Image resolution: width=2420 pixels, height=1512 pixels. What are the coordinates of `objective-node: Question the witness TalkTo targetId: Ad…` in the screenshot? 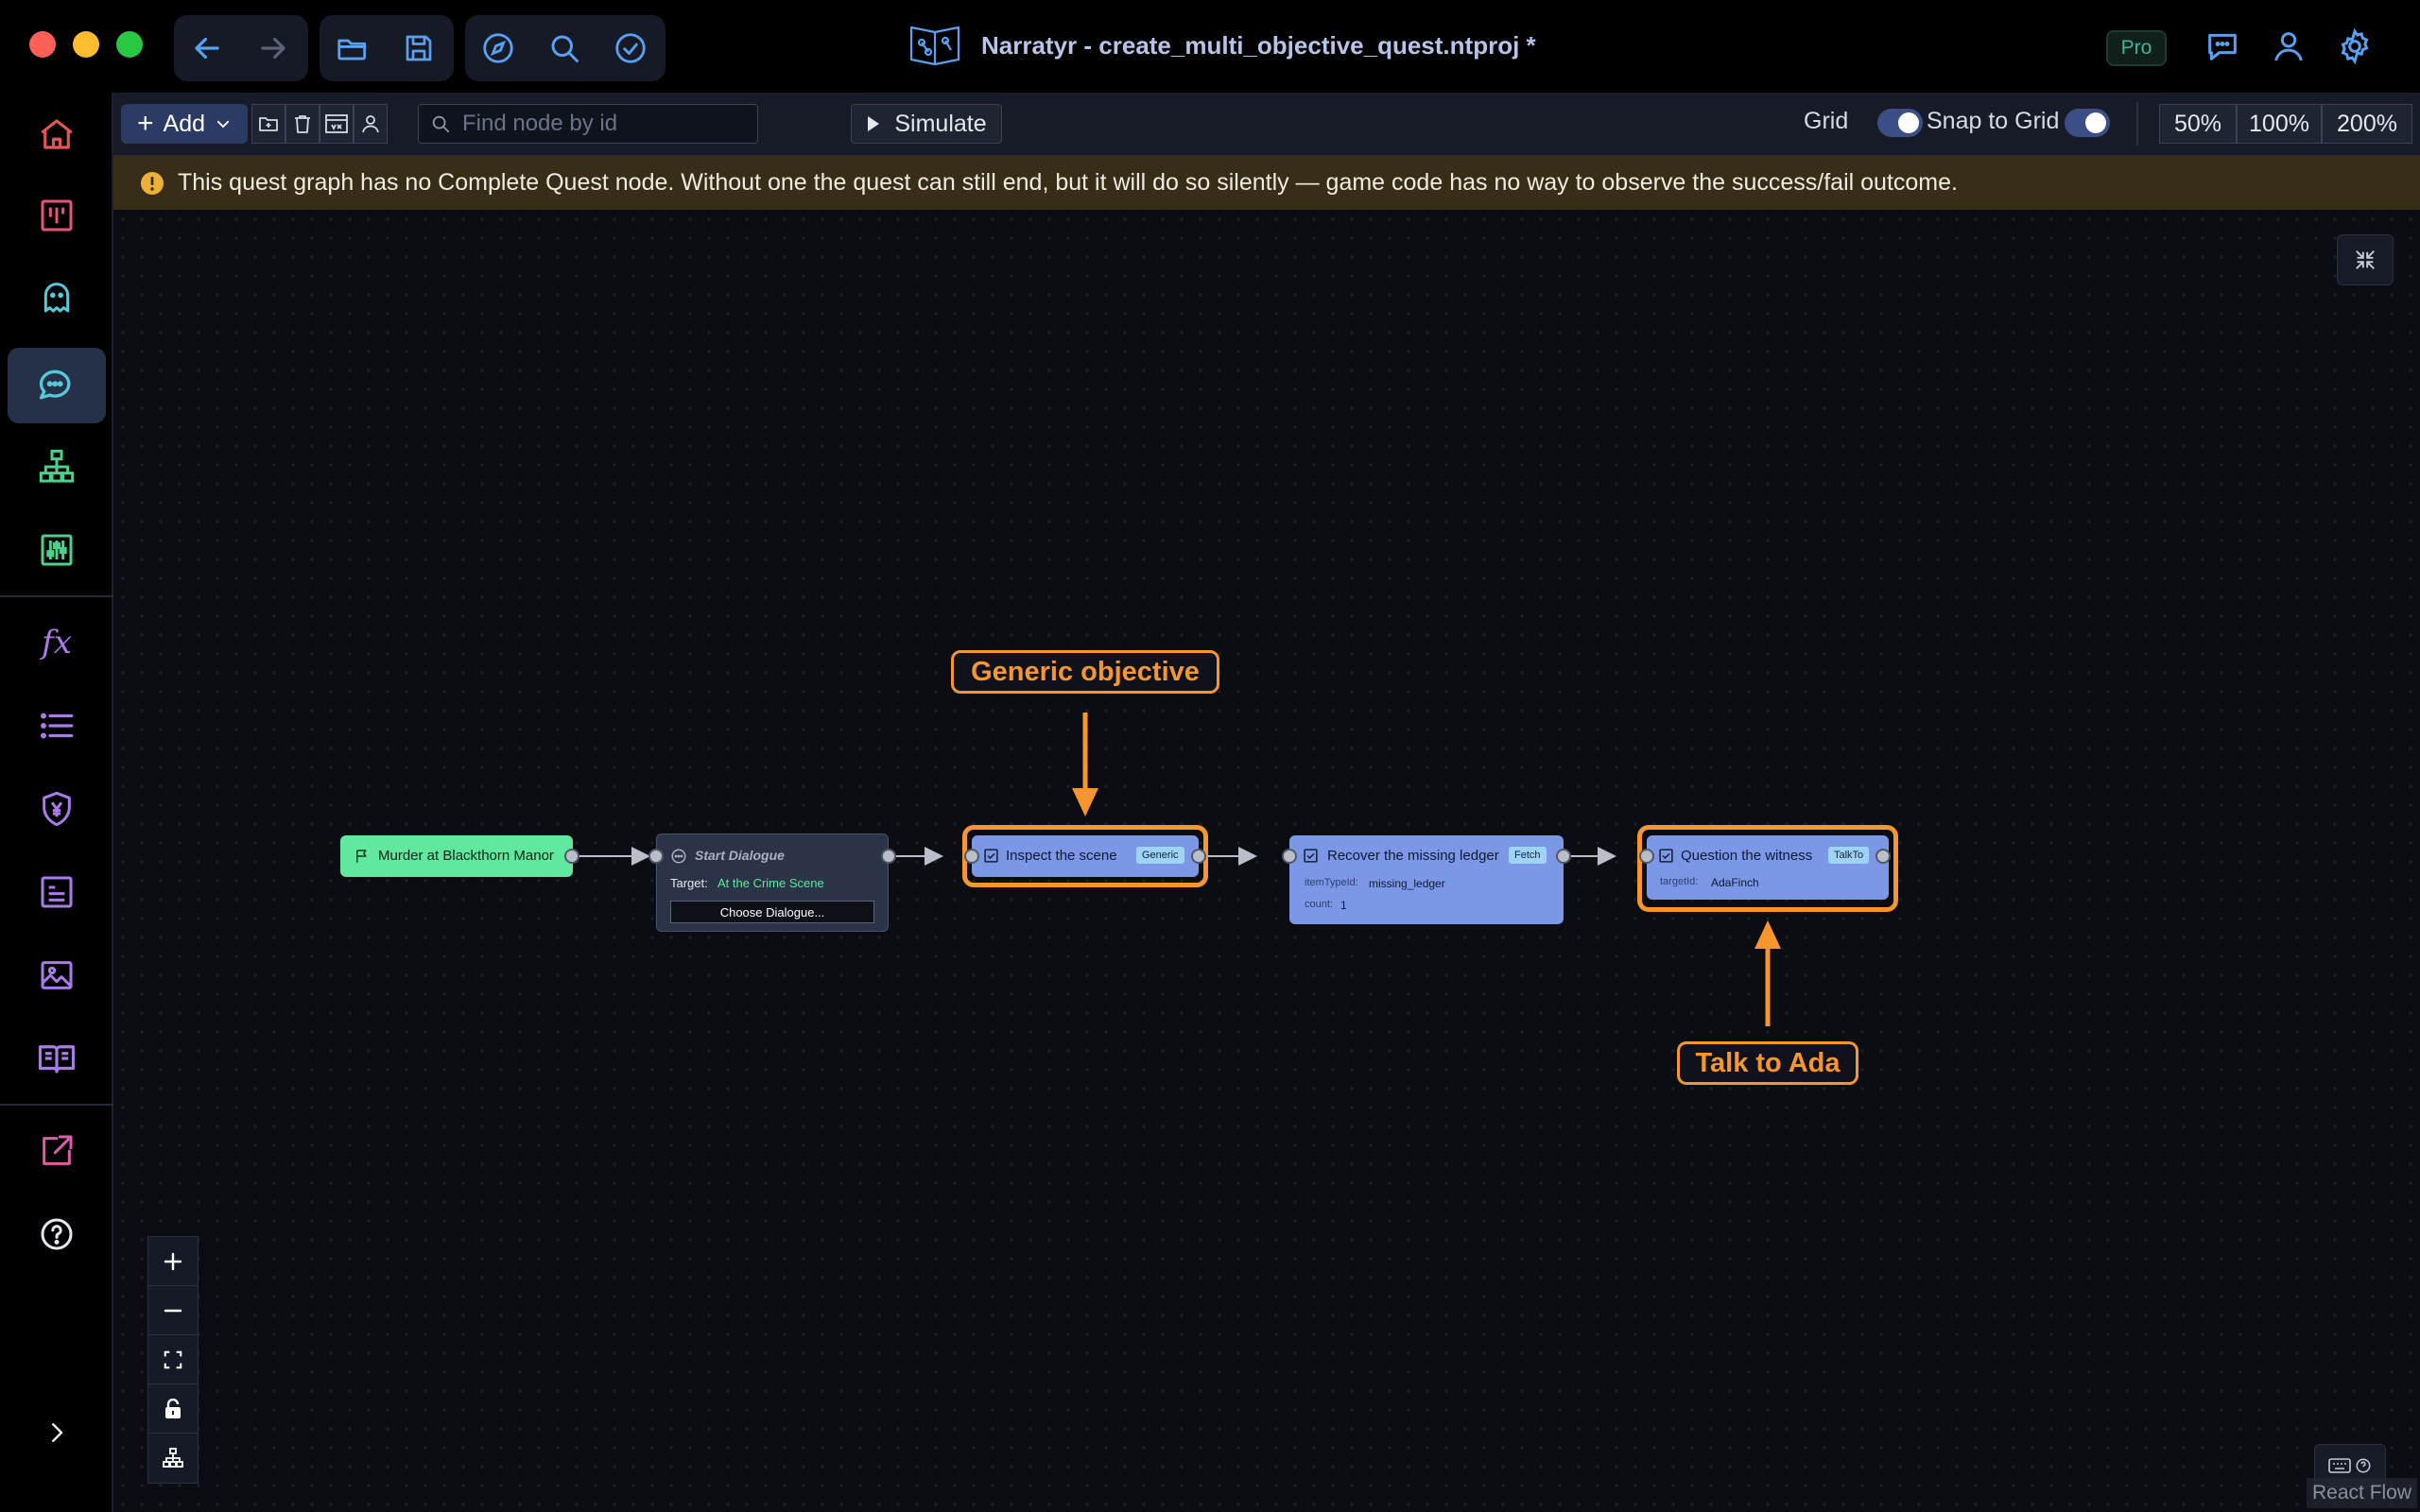 It's located at (1768, 867).